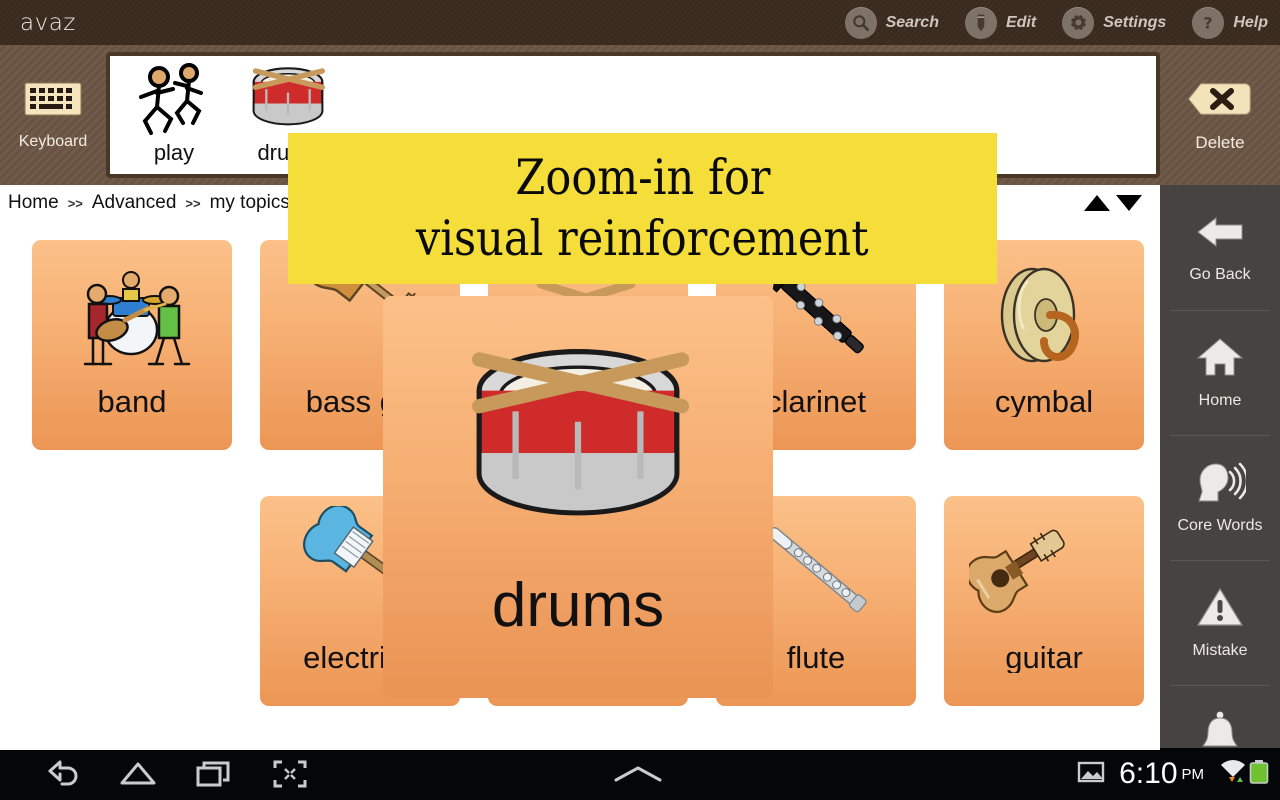 This screenshot has width=1280, height=800. Describe the element at coordinates (912, 22) in the screenshot. I see `search-label: Search` at that location.